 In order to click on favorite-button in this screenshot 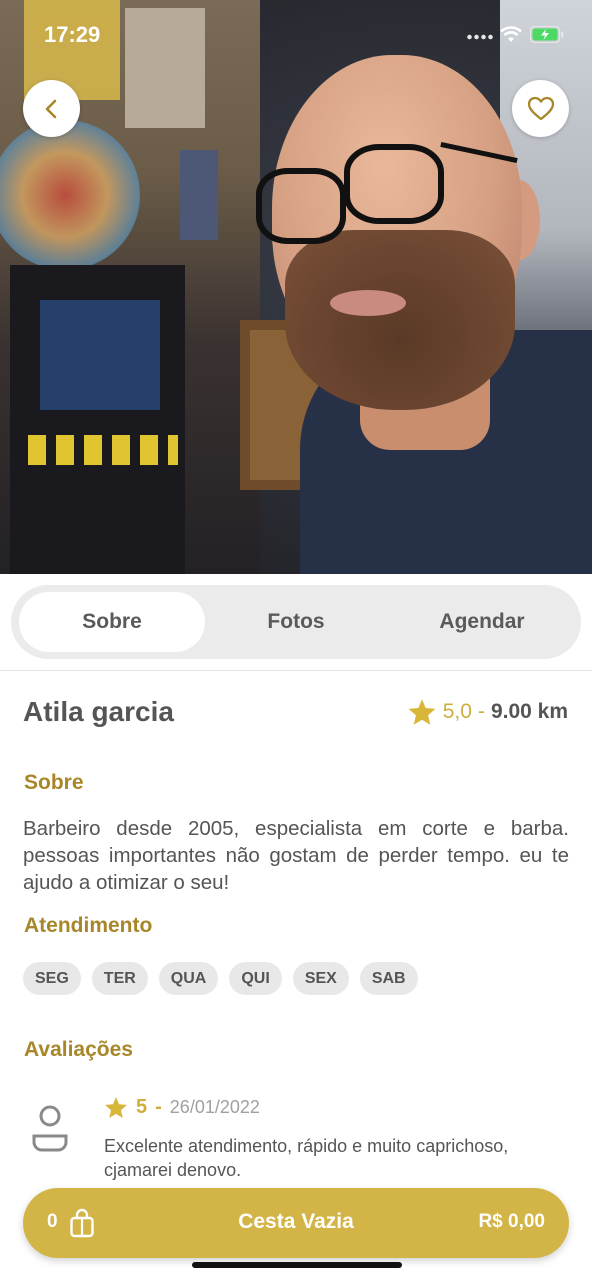, I will do `click(540, 108)`.